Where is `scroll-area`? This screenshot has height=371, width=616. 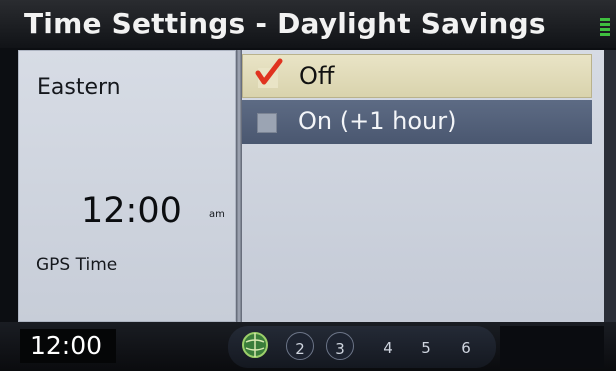 scroll-area is located at coordinates (610, 186).